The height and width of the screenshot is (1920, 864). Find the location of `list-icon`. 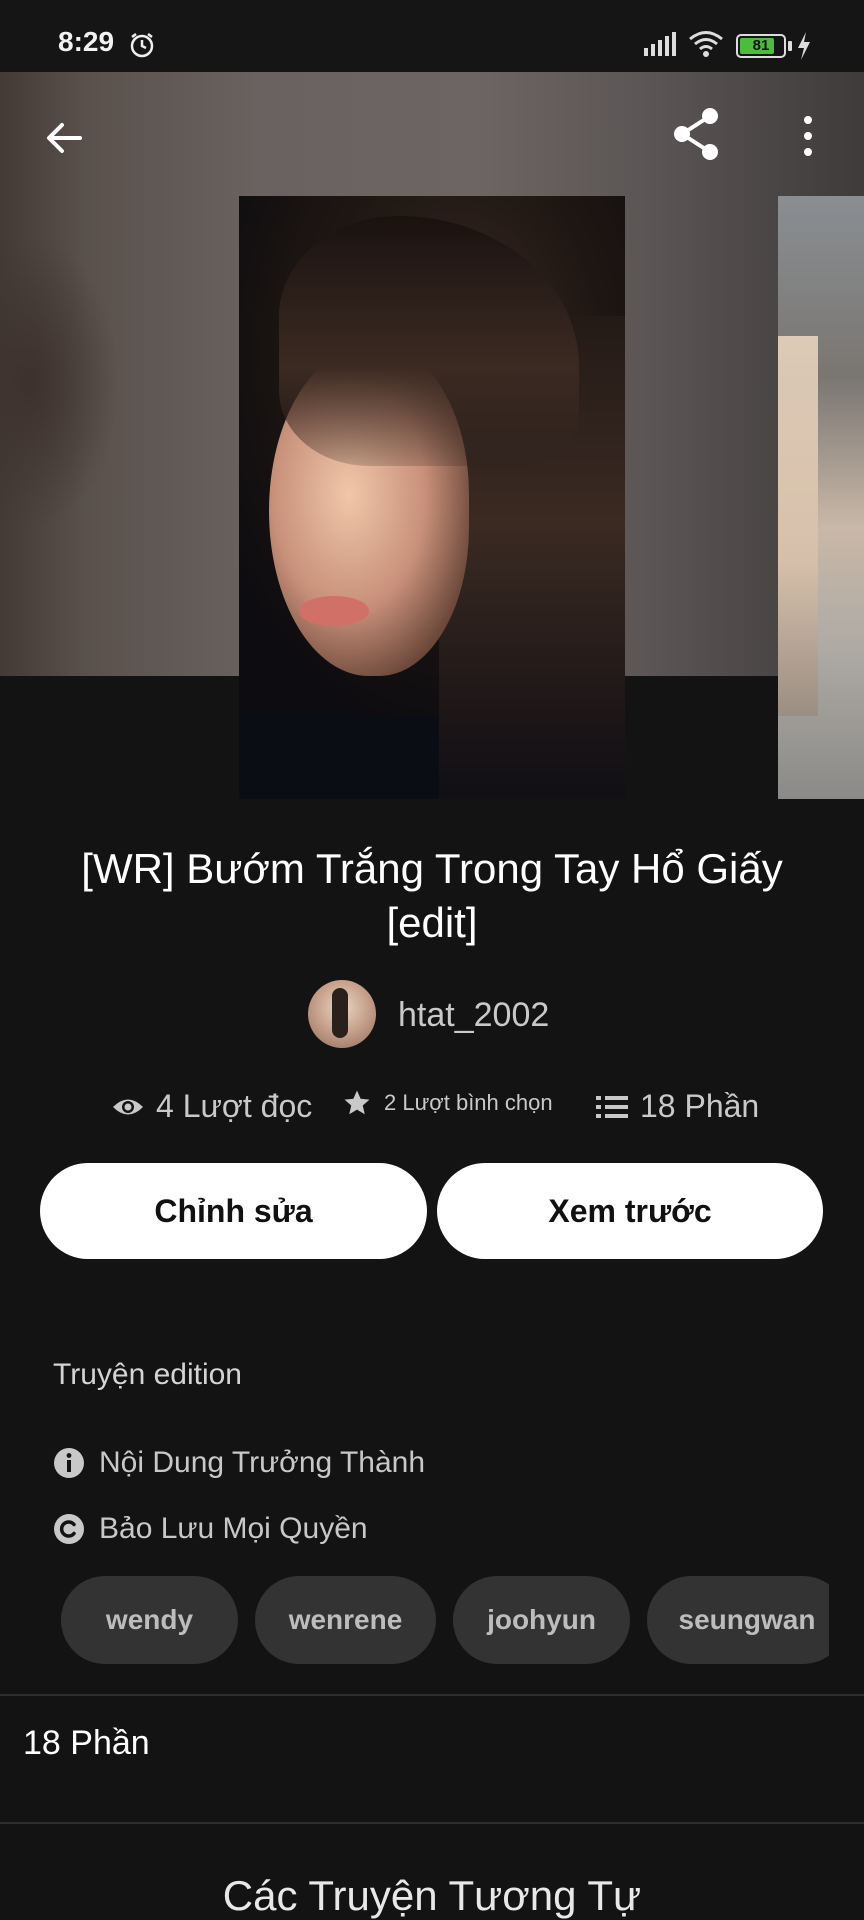

list-icon is located at coordinates (612, 1106).